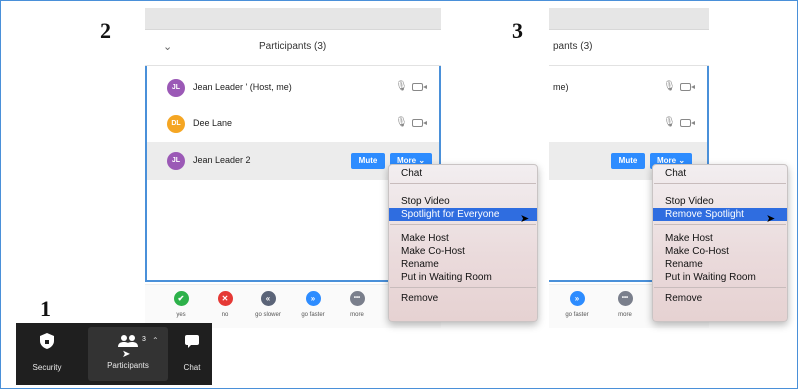 Image resolution: width=798 pixels, height=389 pixels. What do you see at coordinates (105, 30) in the screenshot?
I see `step-number-2: 2` at bounding box center [105, 30].